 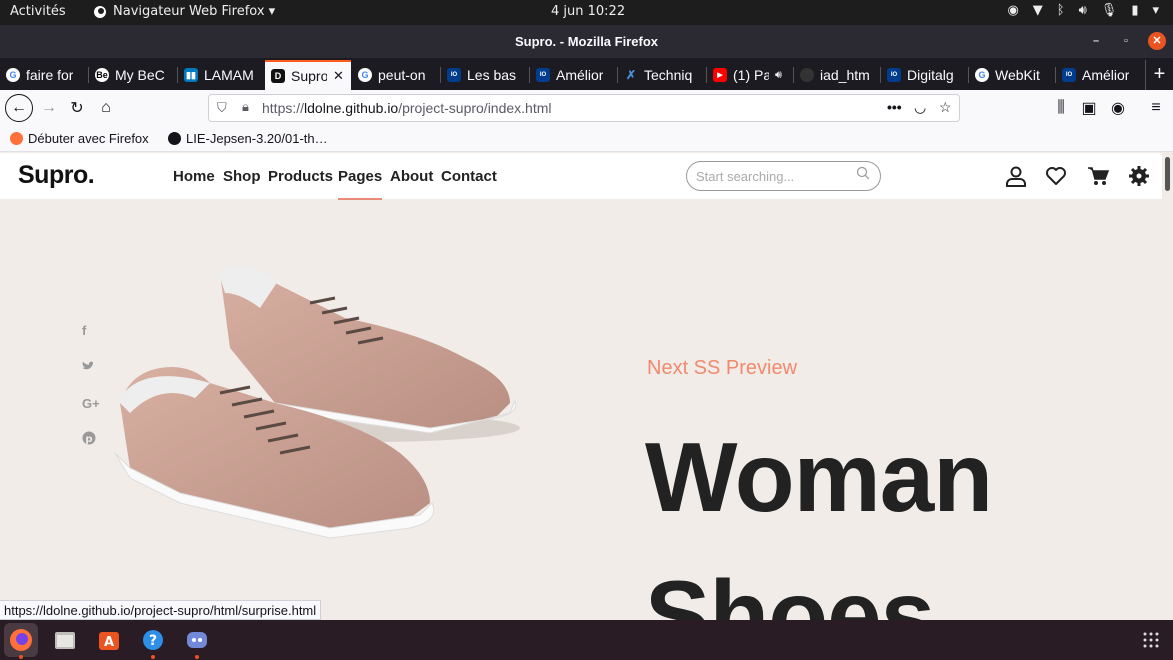 I want to click on search-icon, so click(x=863, y=173).